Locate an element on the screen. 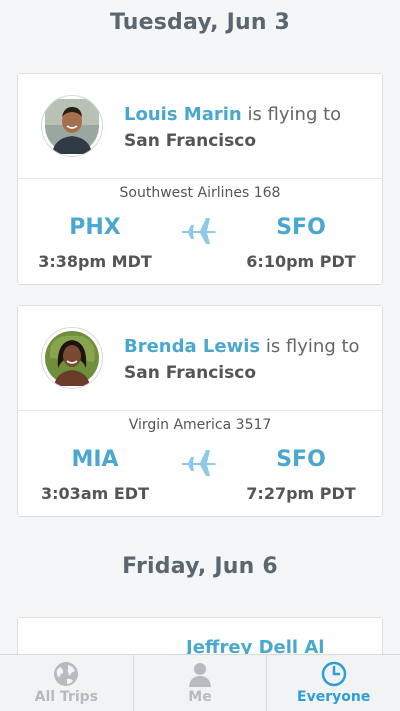  tab-label: Everyone is located at coordinates (334, 697).